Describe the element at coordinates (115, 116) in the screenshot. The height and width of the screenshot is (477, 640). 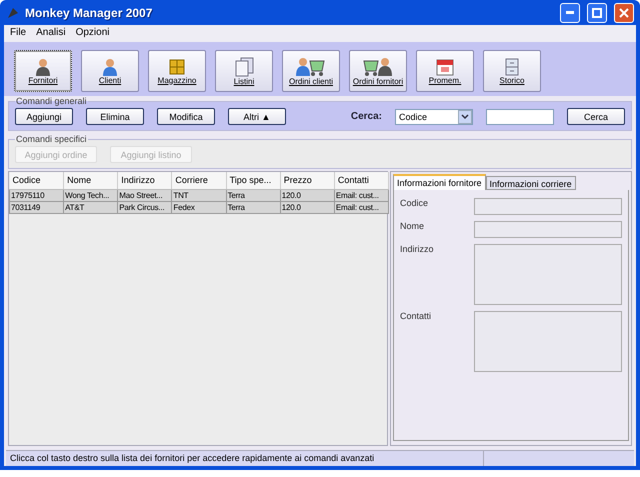
I see `command-button: Elimina` at that location.